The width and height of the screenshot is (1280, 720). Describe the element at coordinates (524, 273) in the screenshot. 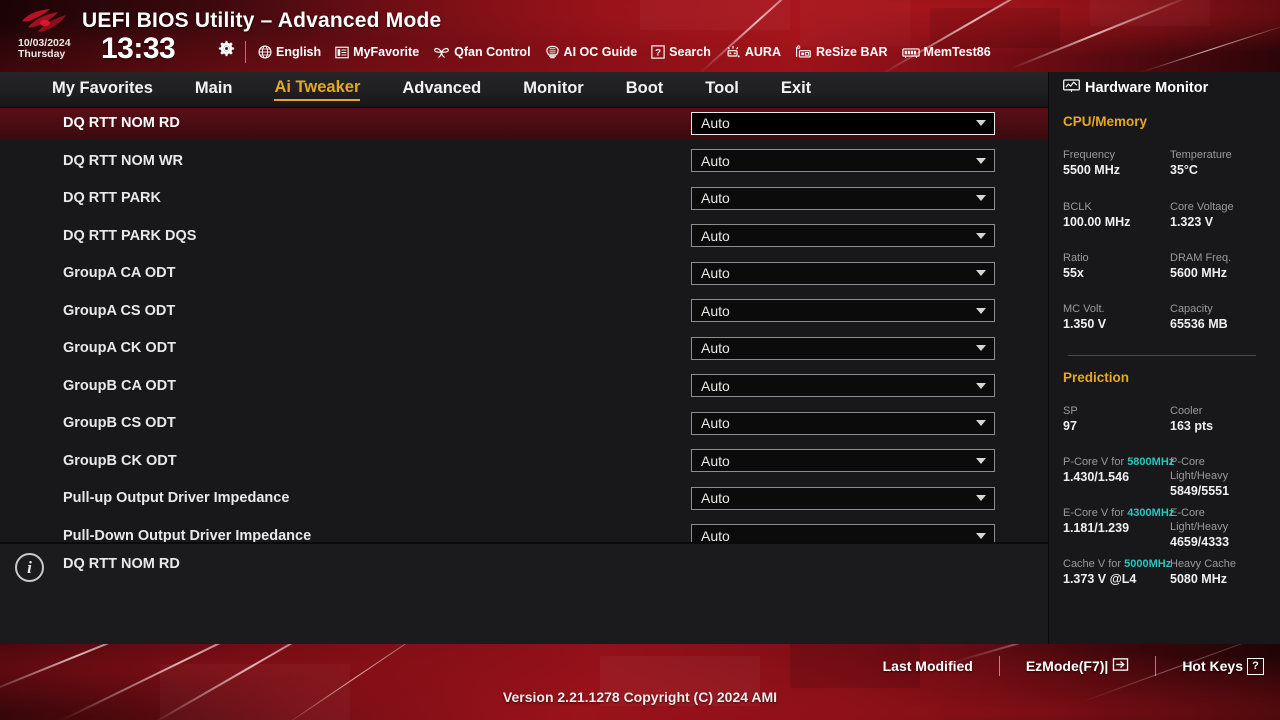

I see `setting-row: GroupA CA ODT Auto` at that location.